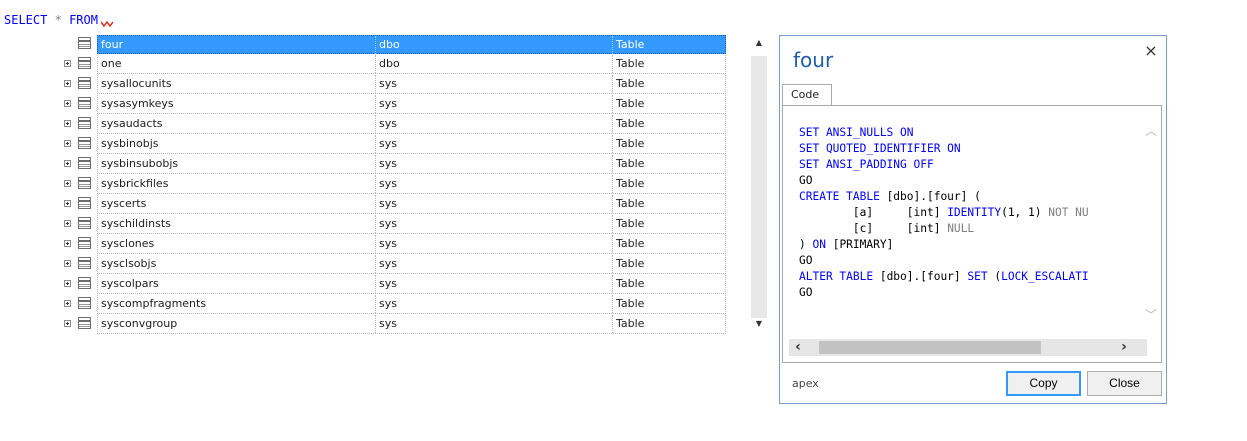 The height and width of the screenshot is (441, 1247). Describe the element at coordinates (859, 244) in the screenshot. I see `code-token: [PRIMARY]` at that location.